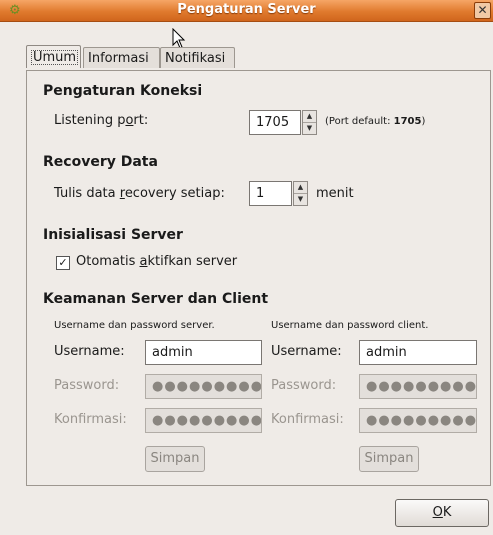  Describe the element at coordinates (375, 121) in the screenshot. I see `port-default-note: (Port default: 1705)` at that location.